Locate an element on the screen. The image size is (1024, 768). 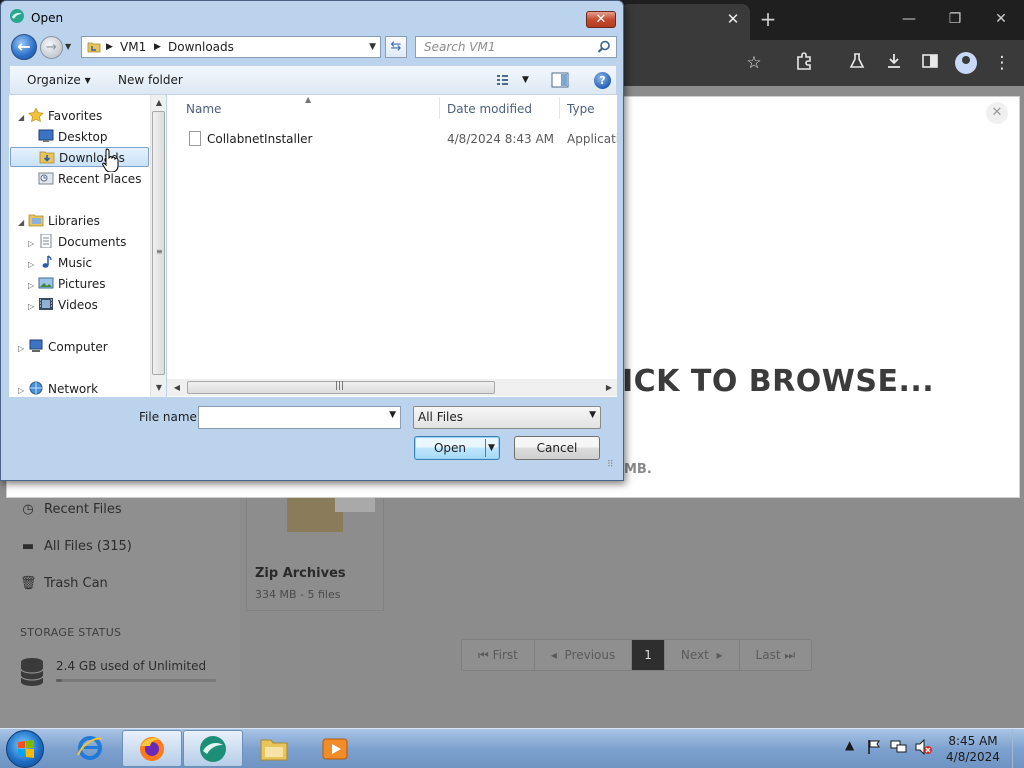
file-type-filter: All Files ▼ is located at coordinates (507, 417).